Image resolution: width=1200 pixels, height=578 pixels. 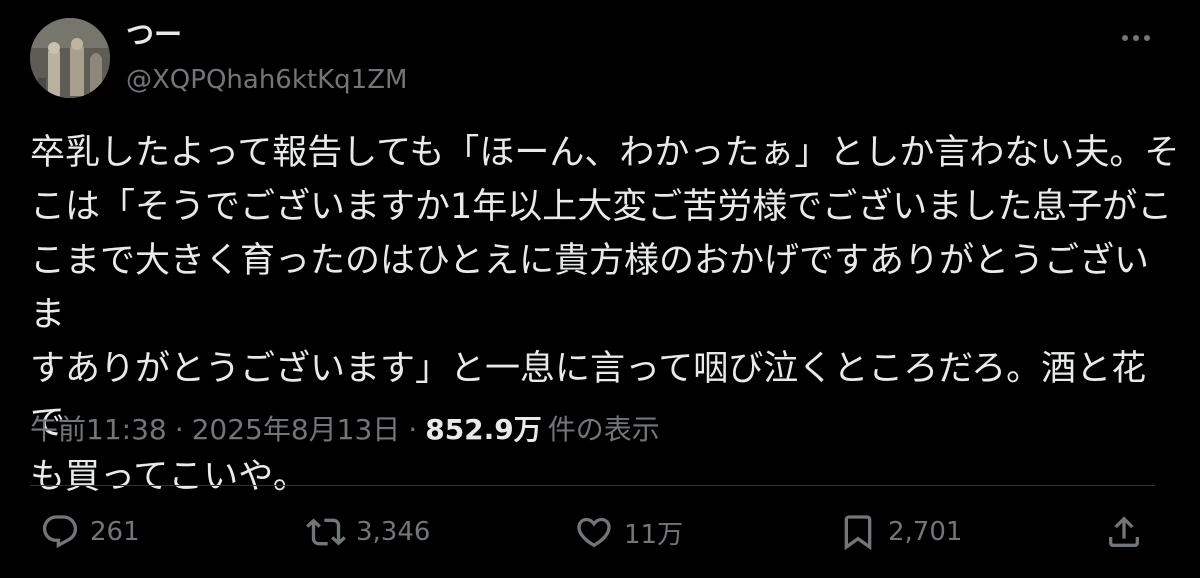 I want to click on views-count: 852.9万, so click(x=483, y=430).